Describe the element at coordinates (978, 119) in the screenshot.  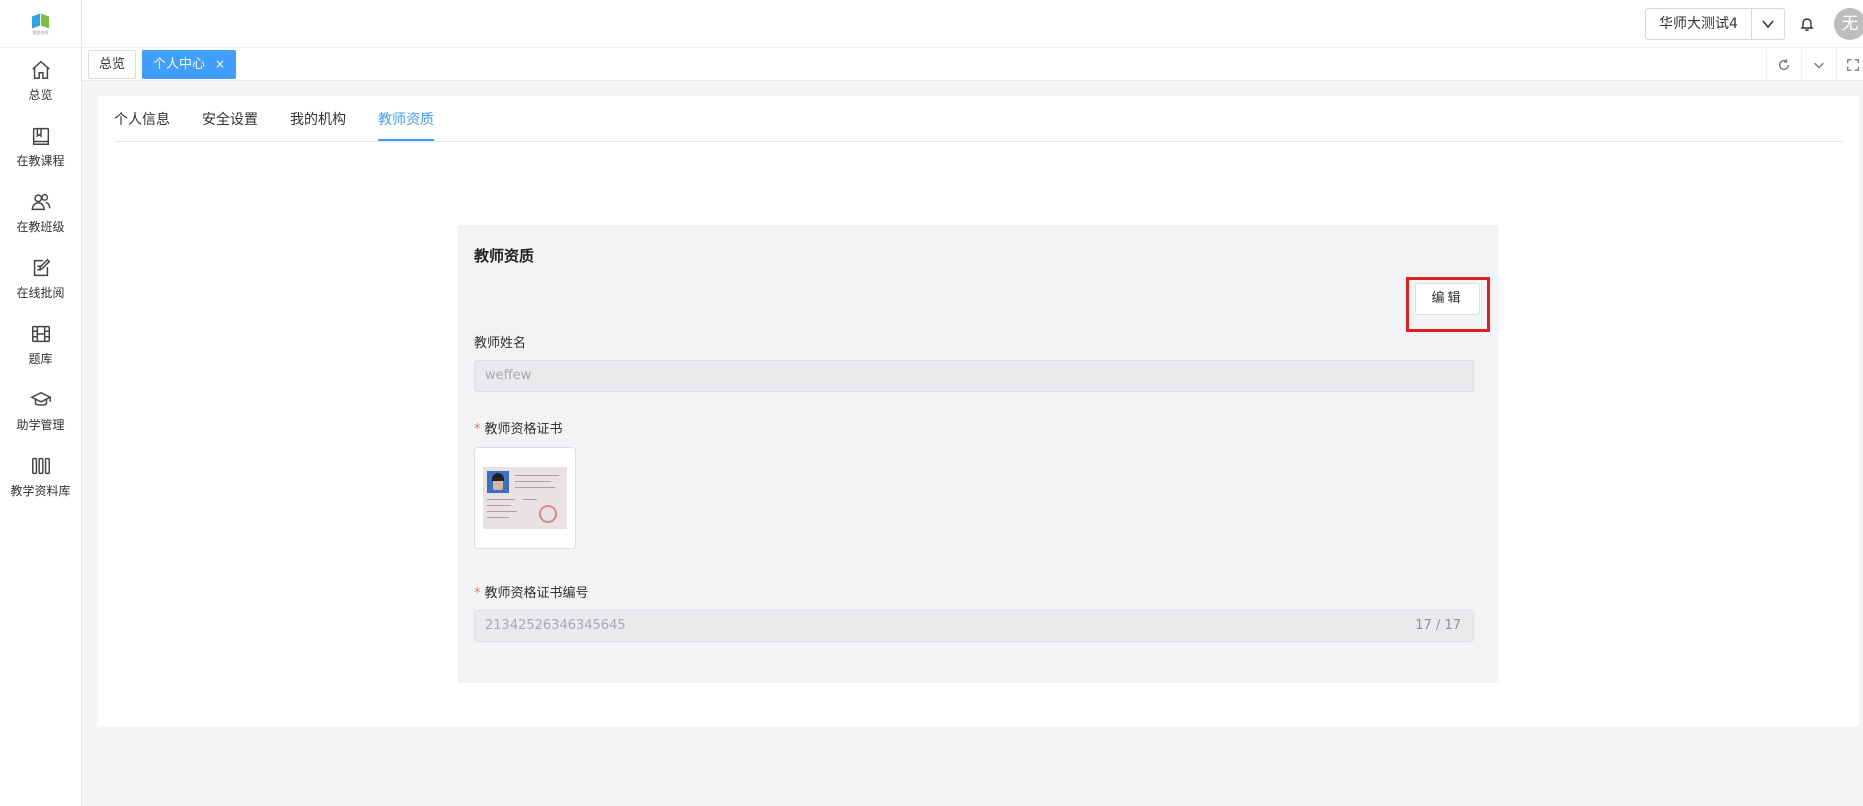
I see `profile-tabs: 个人信息 安全设置 我的机构 教师资质` at that location.